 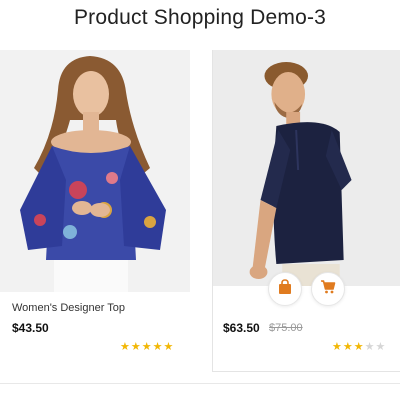 I want to click on shopping-bag-icon, so click(x=285, y=289).